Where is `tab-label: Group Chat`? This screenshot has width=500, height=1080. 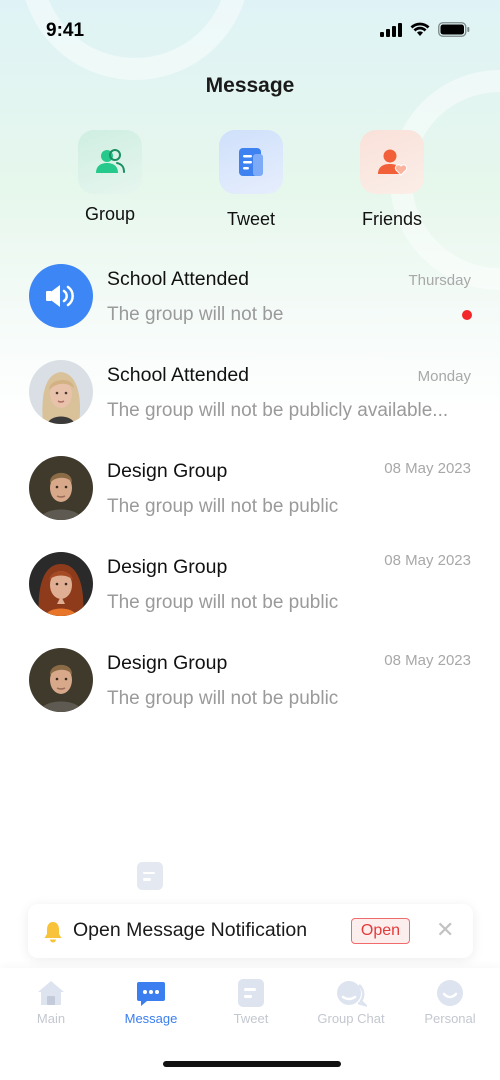
tab-label: Group Chat is located at coordinates (351, 1018).